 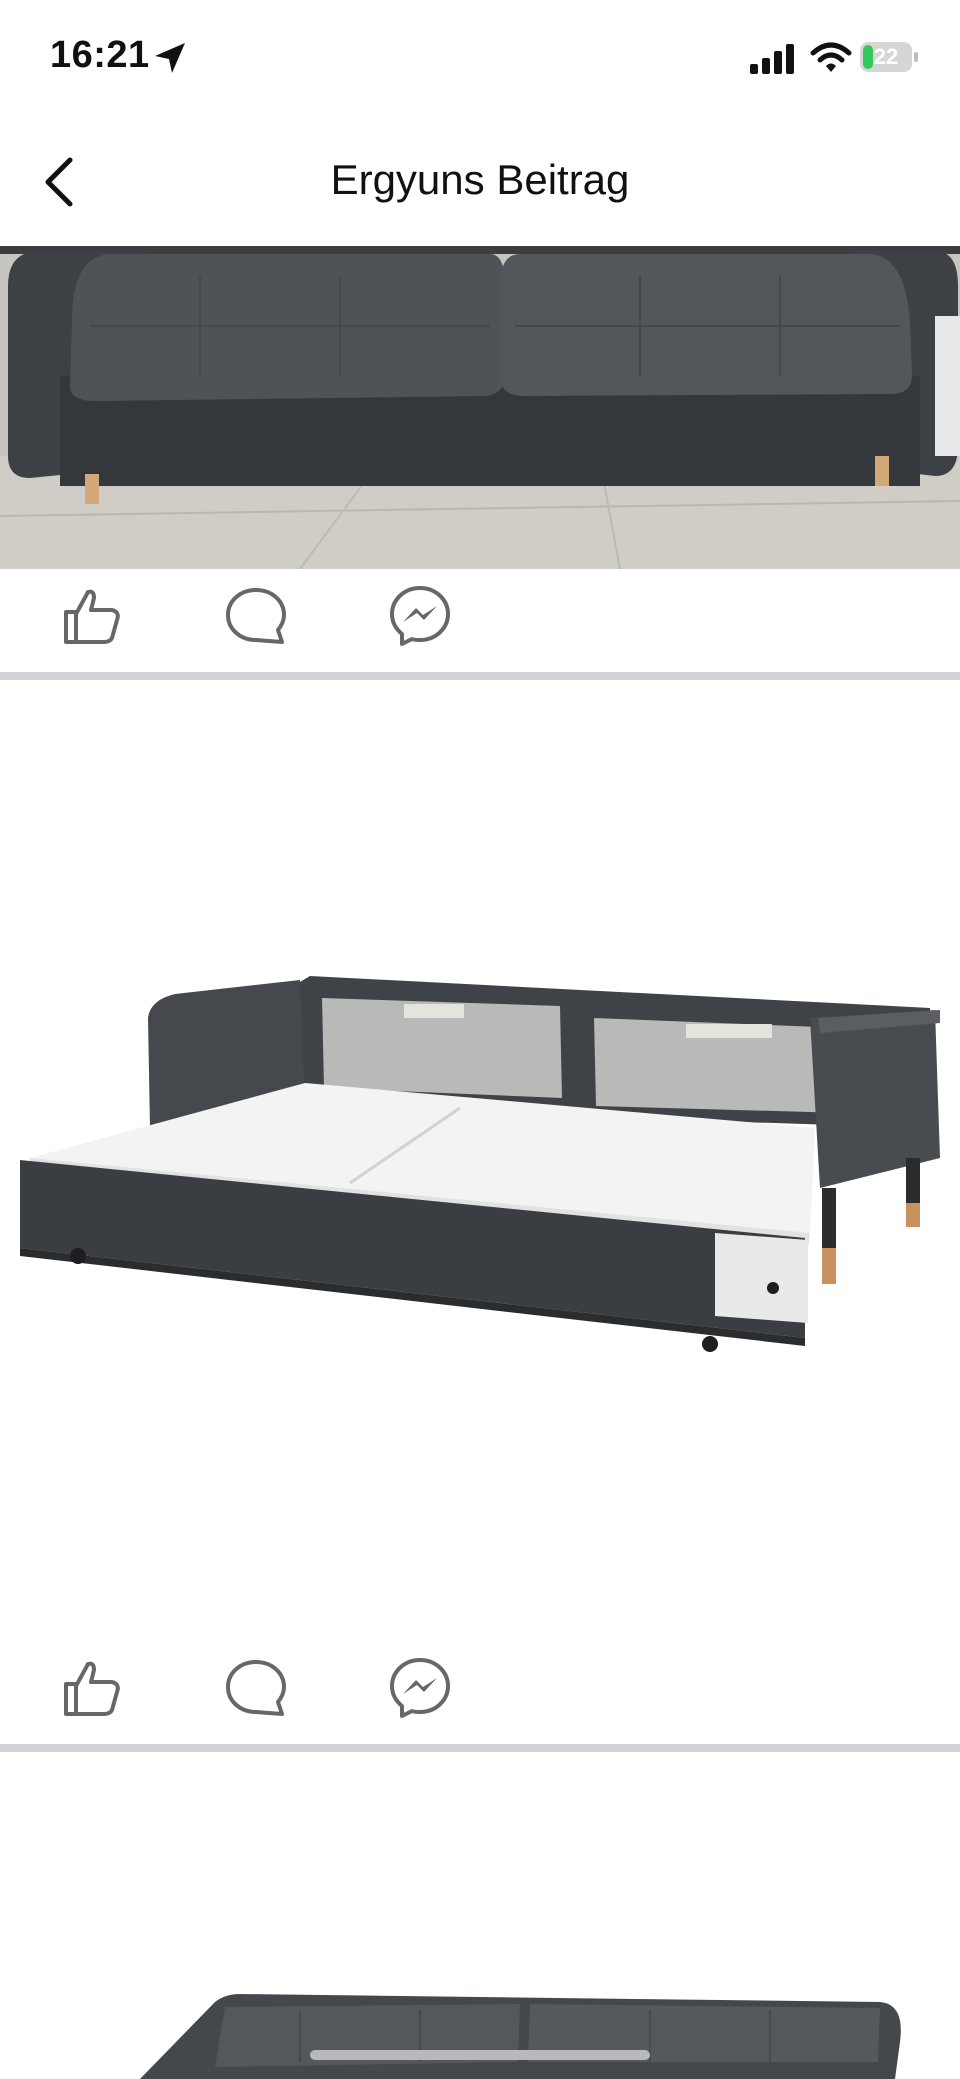 What do you see at coordinates (831, 57) in the screenshot?
I see `wifi-icon` at bounding box center [831, 57].